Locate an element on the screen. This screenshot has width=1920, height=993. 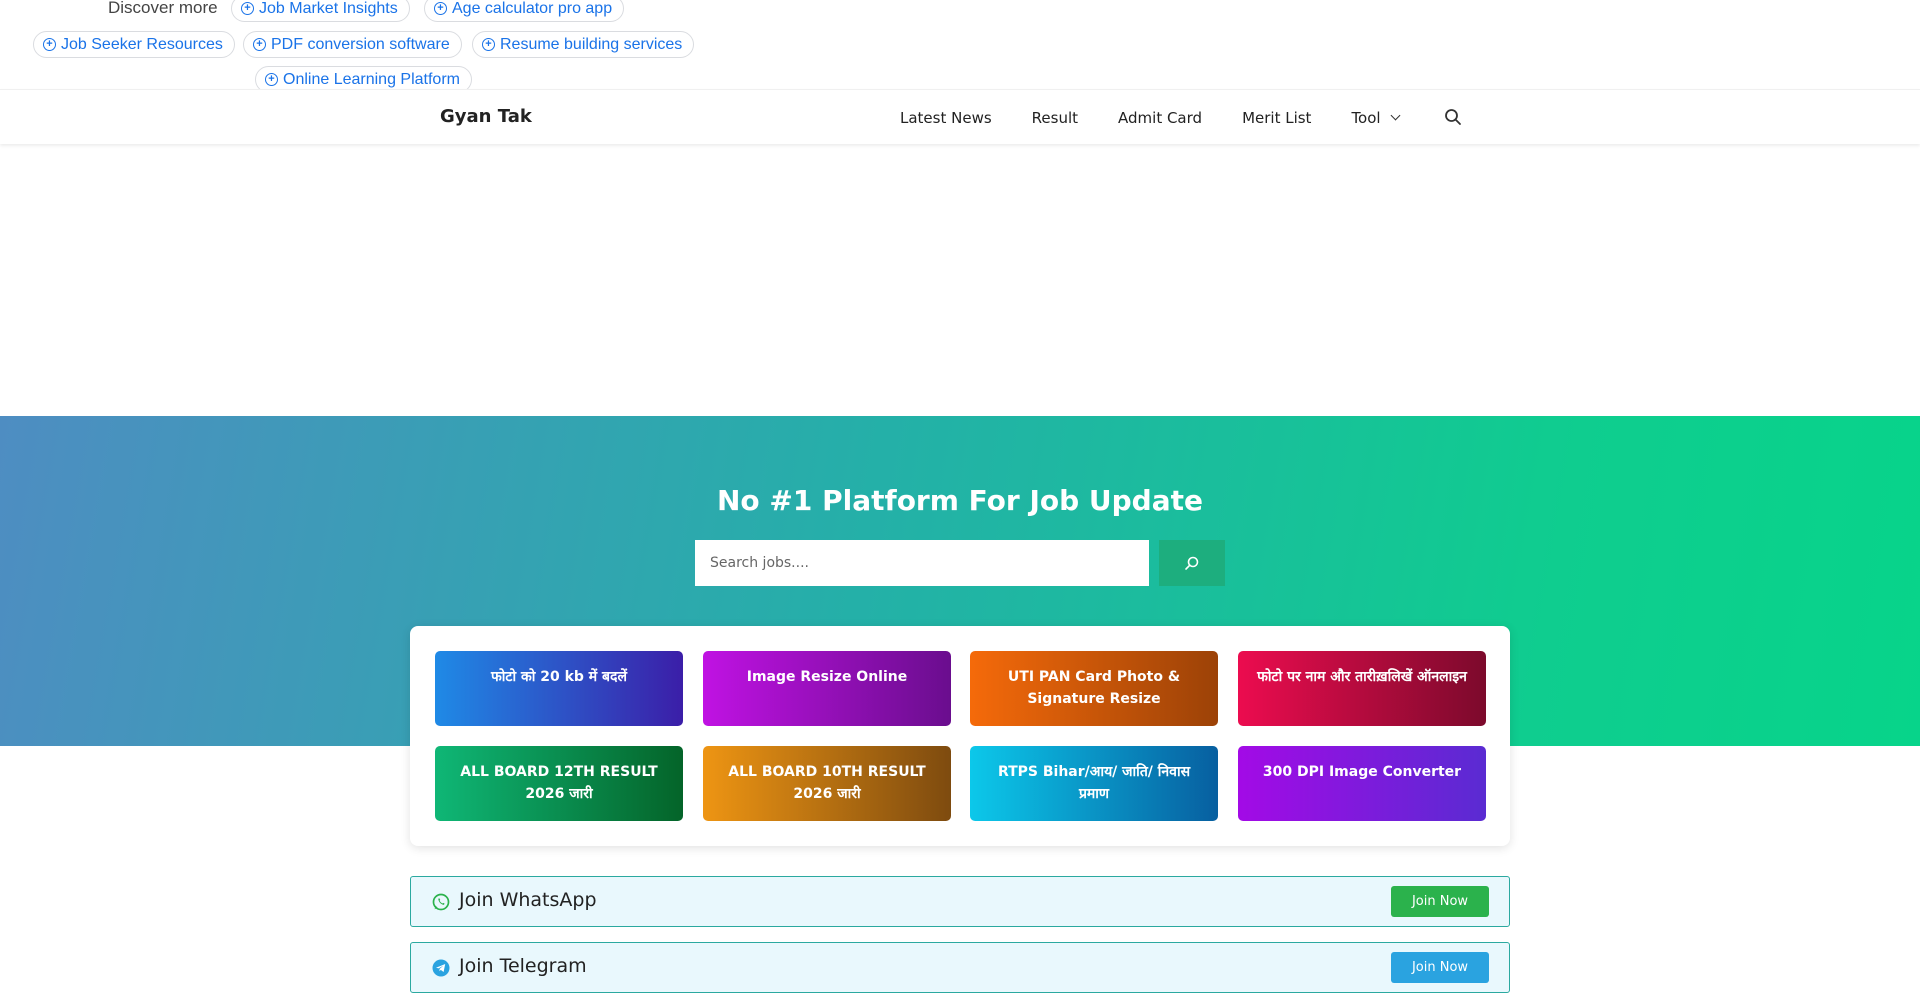
chevron-down-icon is located at coordinates (1395, 115).